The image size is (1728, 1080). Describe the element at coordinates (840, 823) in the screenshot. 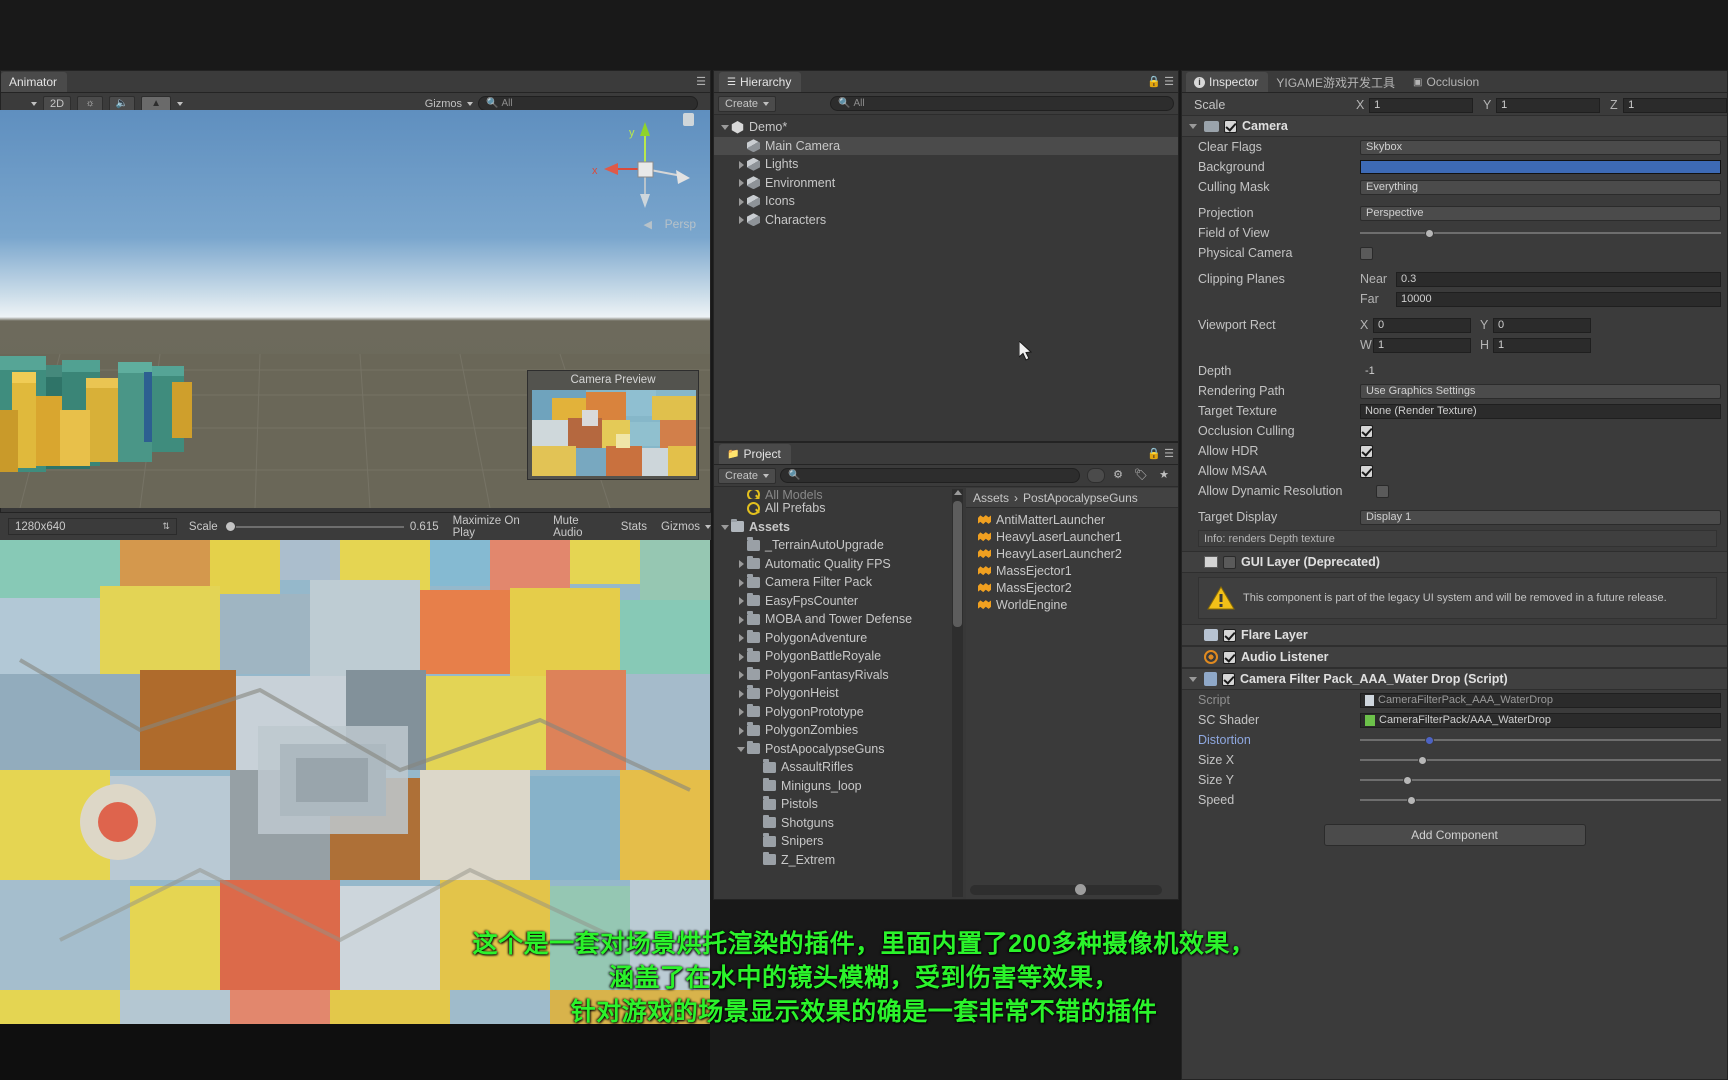

I see `project-tree-item-shotguns: Shotguns` at that location.